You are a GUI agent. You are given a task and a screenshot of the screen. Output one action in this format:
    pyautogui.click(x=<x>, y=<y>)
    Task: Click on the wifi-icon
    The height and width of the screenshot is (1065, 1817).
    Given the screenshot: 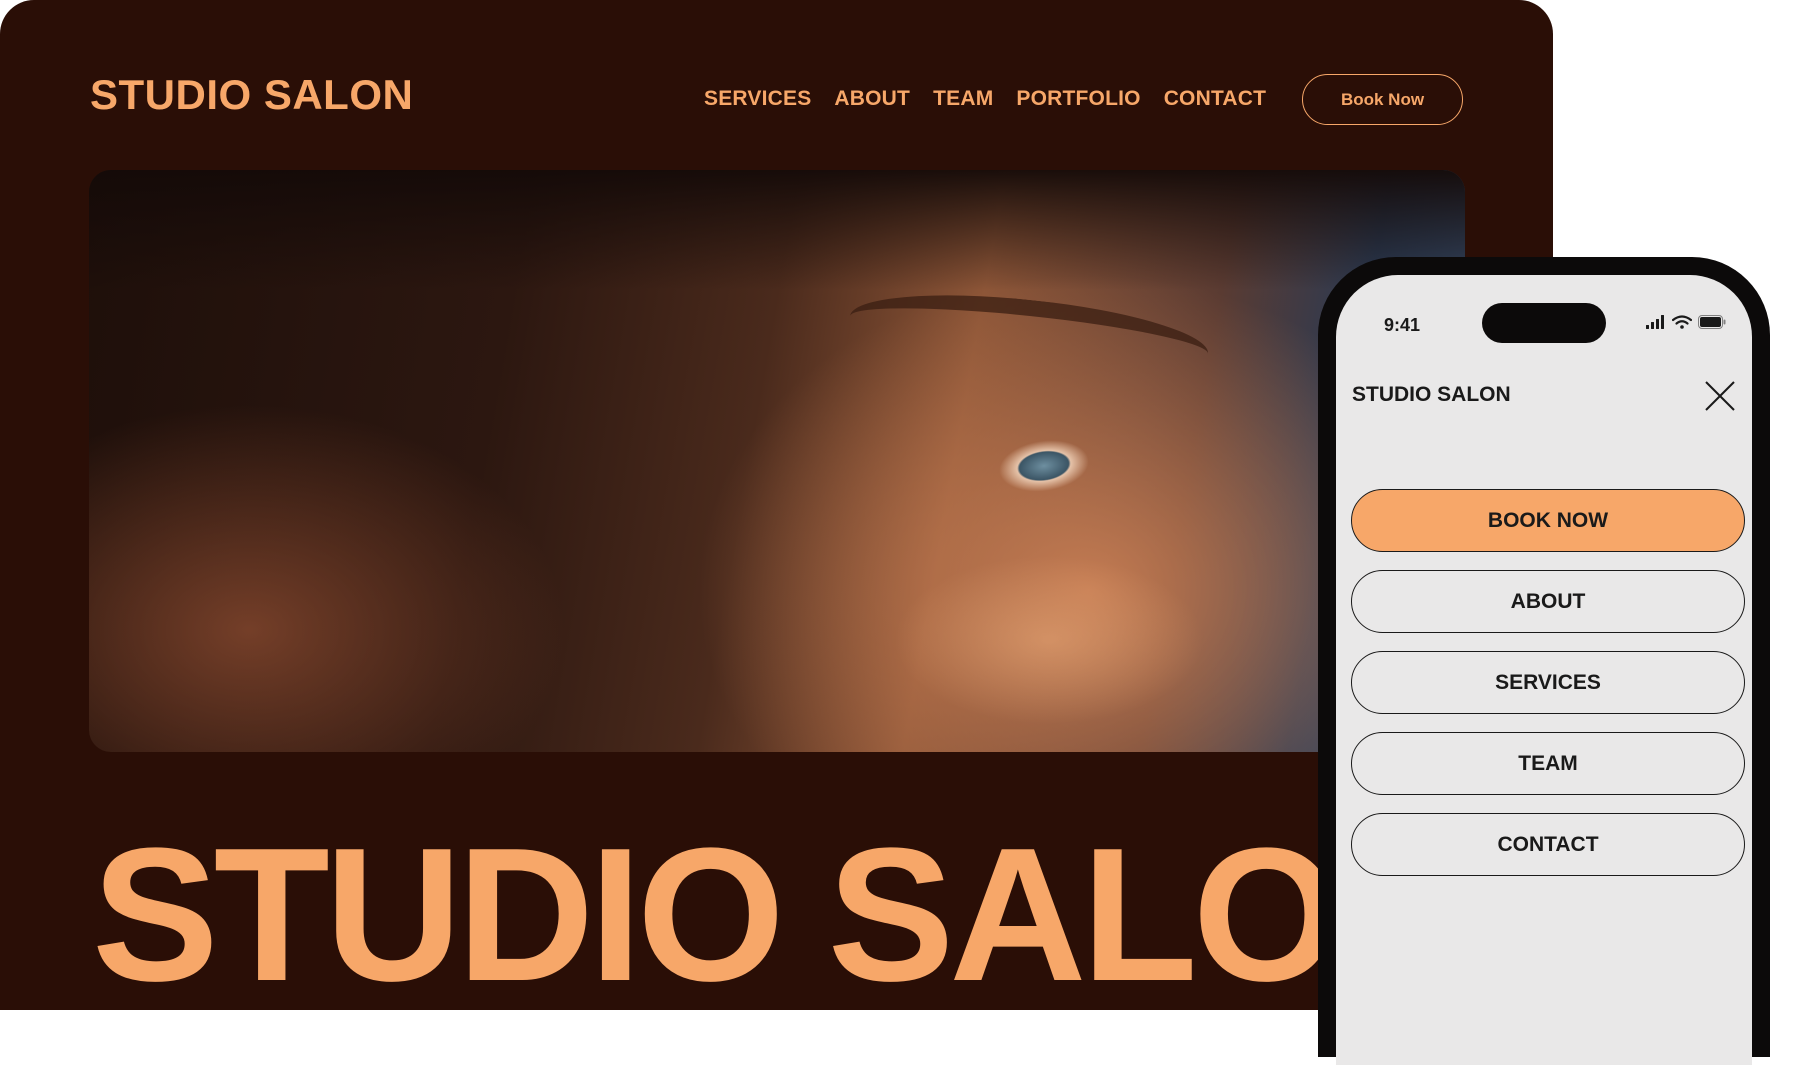 What is the action you would take?
    pyautogui.click(x=1682, y=322)
    